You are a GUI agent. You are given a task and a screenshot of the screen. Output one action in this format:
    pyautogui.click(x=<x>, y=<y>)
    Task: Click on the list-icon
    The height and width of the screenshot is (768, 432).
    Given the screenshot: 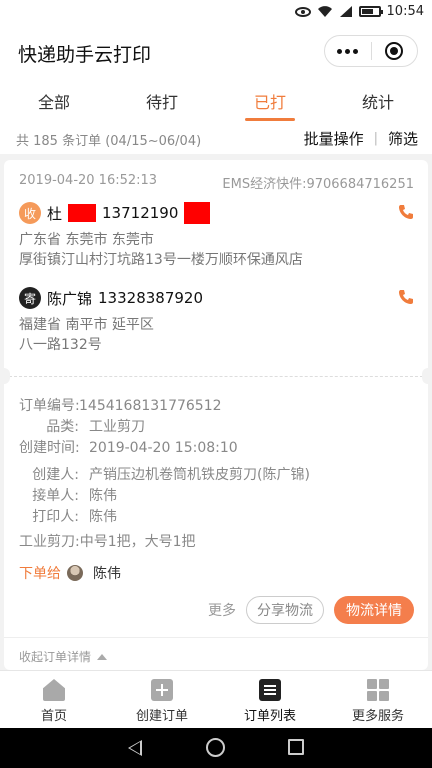 What is the action you would take?
    pyautogui.click(x=270, y=690)
    